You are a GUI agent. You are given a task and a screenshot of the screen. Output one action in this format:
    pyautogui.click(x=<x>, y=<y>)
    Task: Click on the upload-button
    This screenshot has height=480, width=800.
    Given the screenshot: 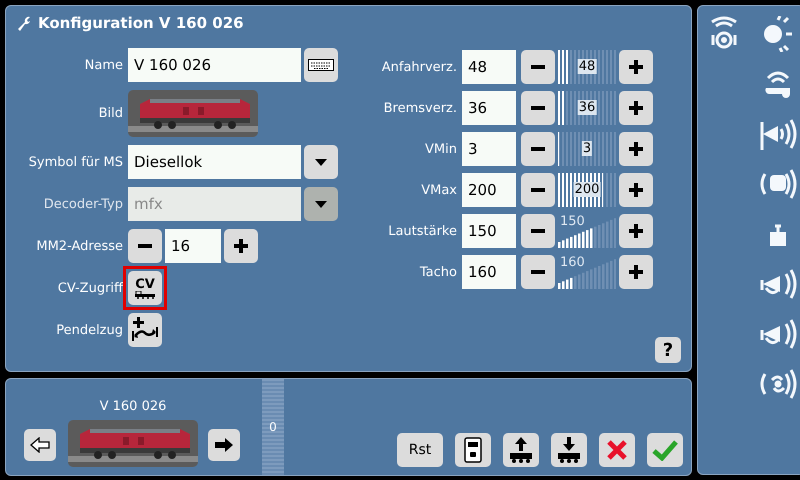 What is the action you would take?
    pyautogui.click(x=521, y=450)
    